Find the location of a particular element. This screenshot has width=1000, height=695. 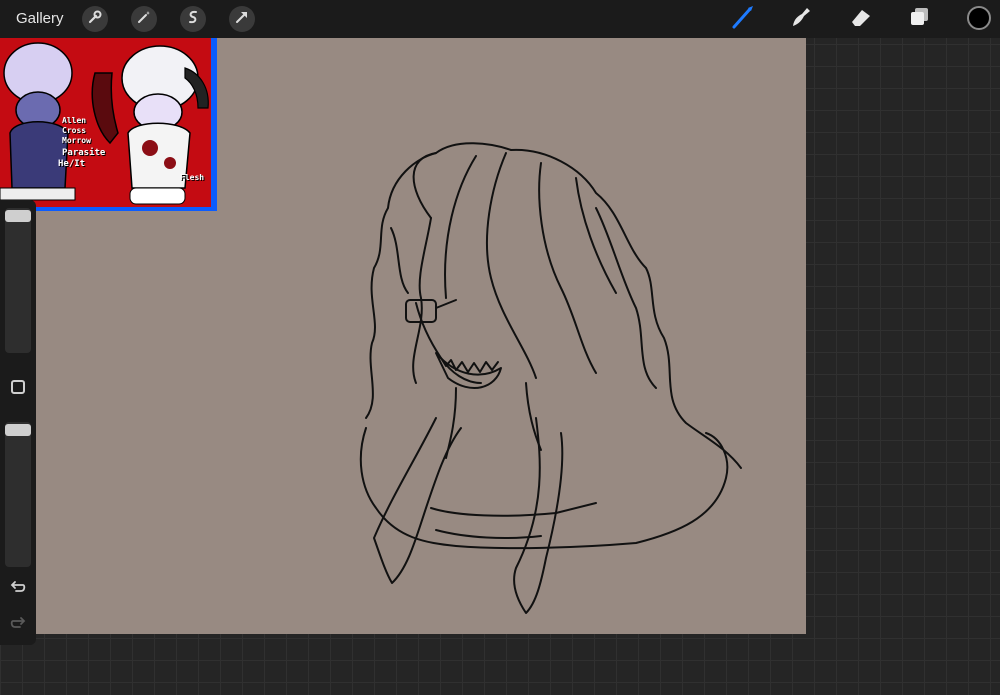

gallery-button: Gallery is located at coordinates (40, 18).